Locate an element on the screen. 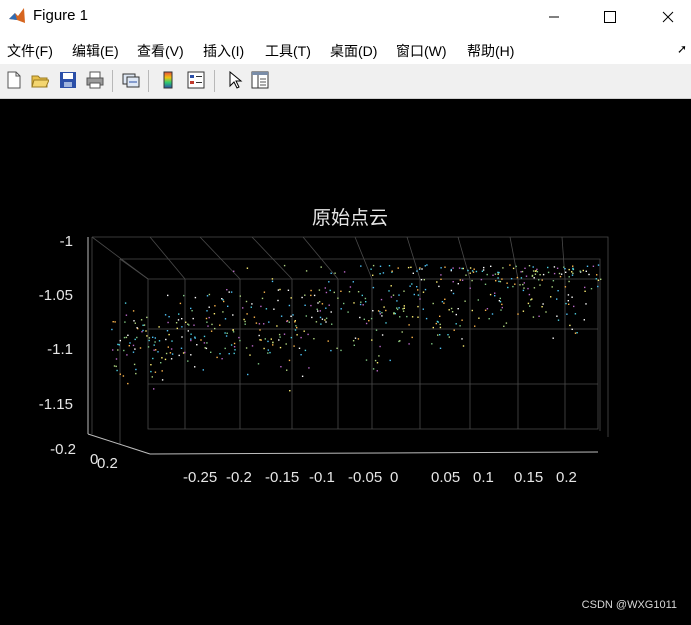 This screenshot has height=625, width=691. close-button is located at coordinates (668, 17).